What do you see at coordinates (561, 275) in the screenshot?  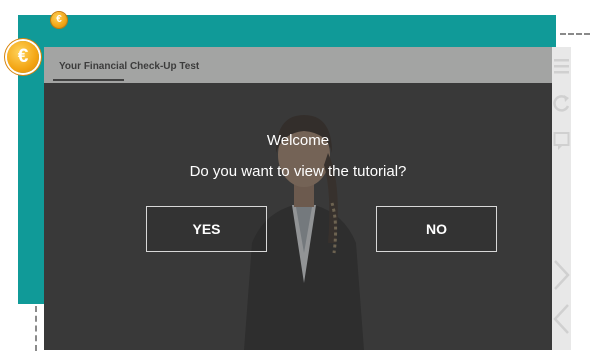 I see `next-icon` at bounding box center [561, 275].